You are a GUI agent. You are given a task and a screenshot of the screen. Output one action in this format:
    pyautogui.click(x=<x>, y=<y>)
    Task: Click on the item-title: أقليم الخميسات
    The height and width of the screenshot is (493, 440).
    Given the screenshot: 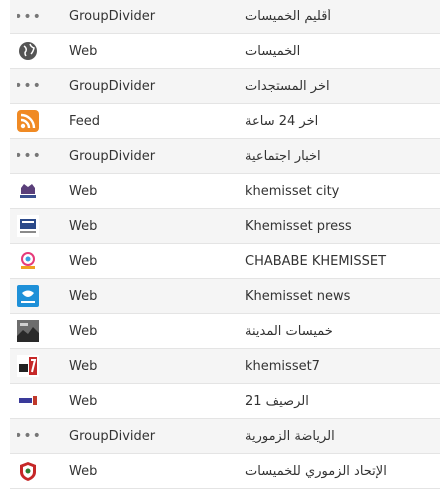 What is the action you would take?
    pyautogui.click(x=288, y=16)
    